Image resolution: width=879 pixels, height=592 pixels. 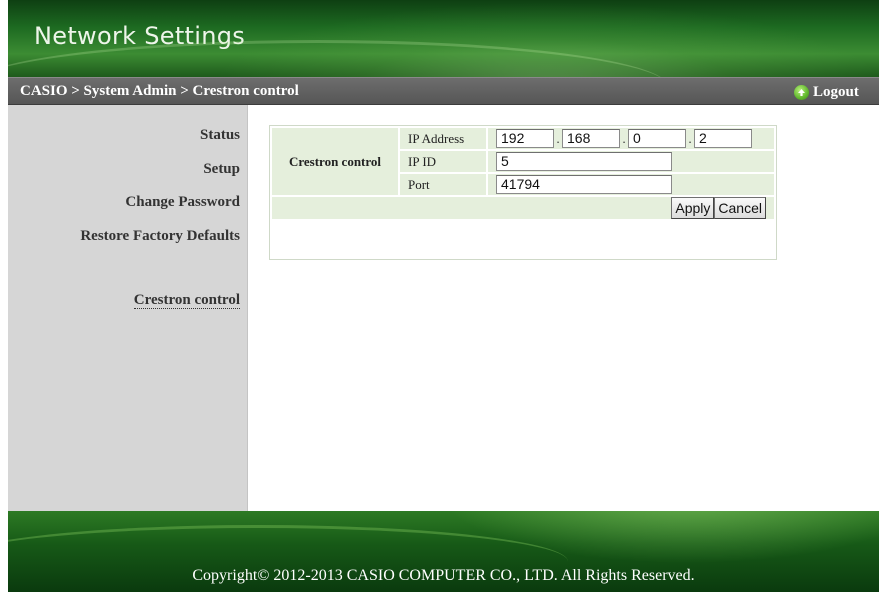 What do you see at coordinates (159, 91) in the screenshot?
I see `breadcrumb: CASIO > System Admin > Crestron control` at bounding box center [159, 91].